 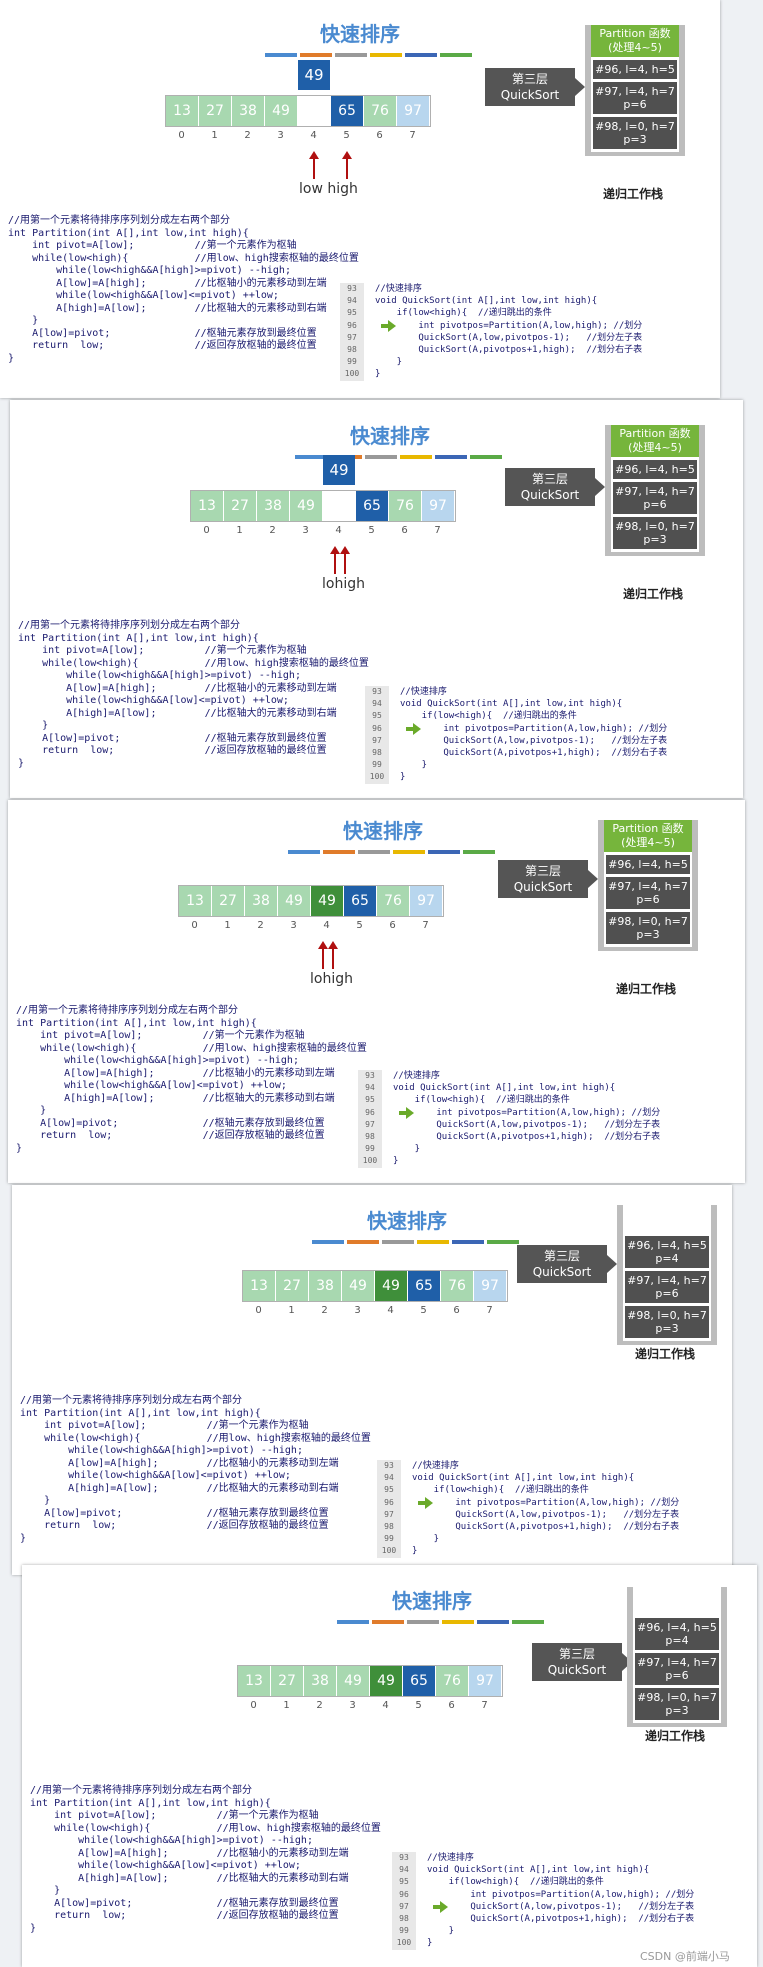 What do you see at coordinates (360, 34) in the screenshot?
I see `slide-title: 快速排序` at bounding box center [360, 34].